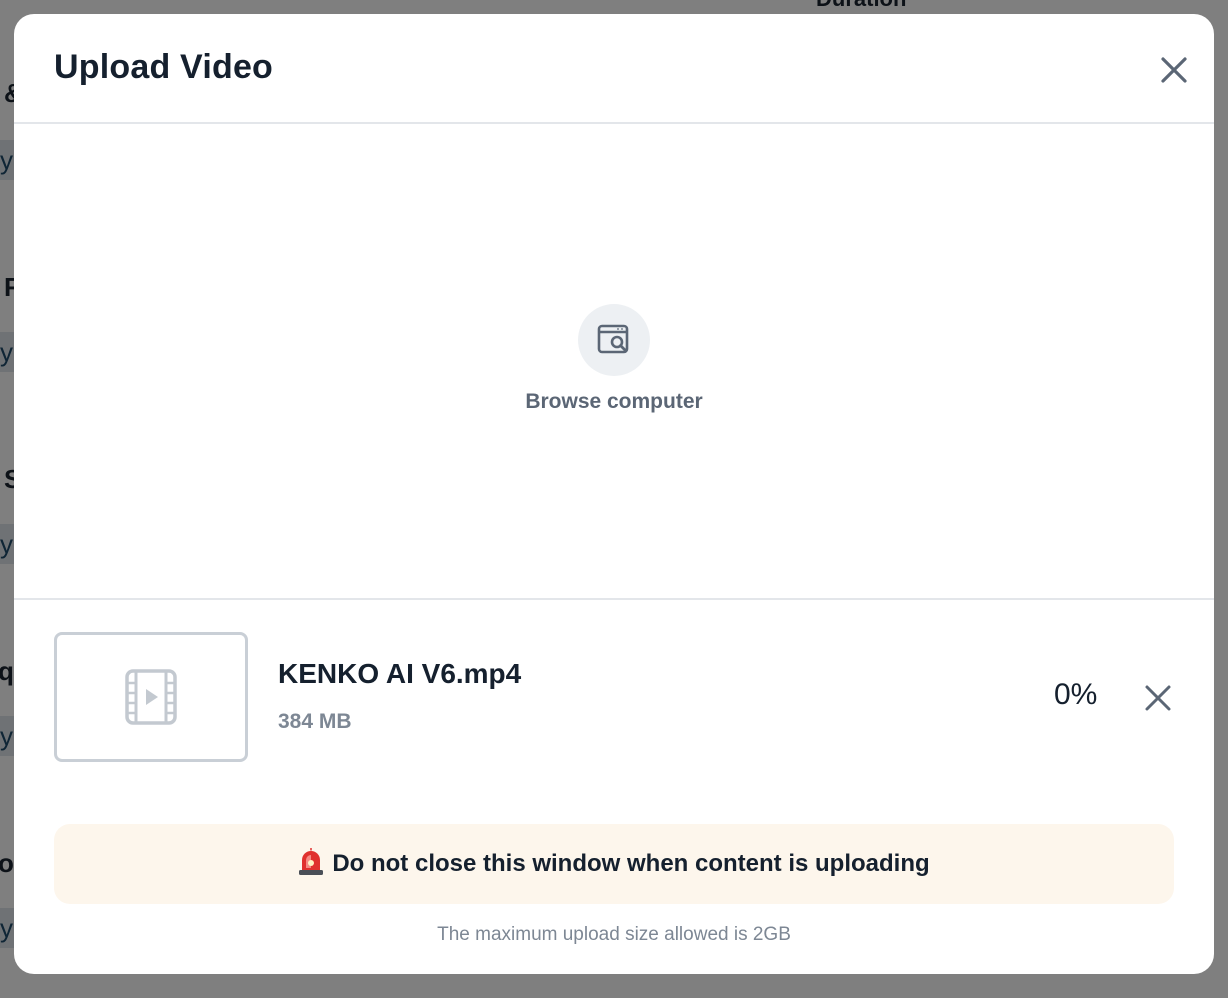 Image resolution: width=1228 pixels, height=998 pixels. What do you see at coordinates (400, 673) in the screenshot?
I see `file-name: KENKO AI V6.mp4` at bounding box center [400, 673].